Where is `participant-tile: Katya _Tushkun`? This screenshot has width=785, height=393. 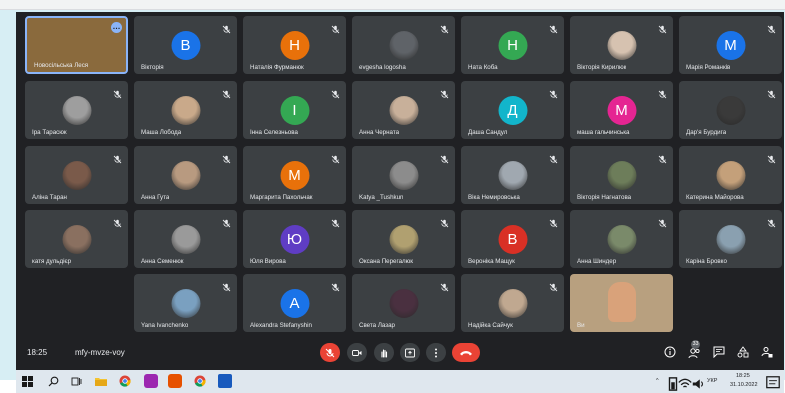 participant-tile: Katya _Tushkun is located at coordinates (403, 175).